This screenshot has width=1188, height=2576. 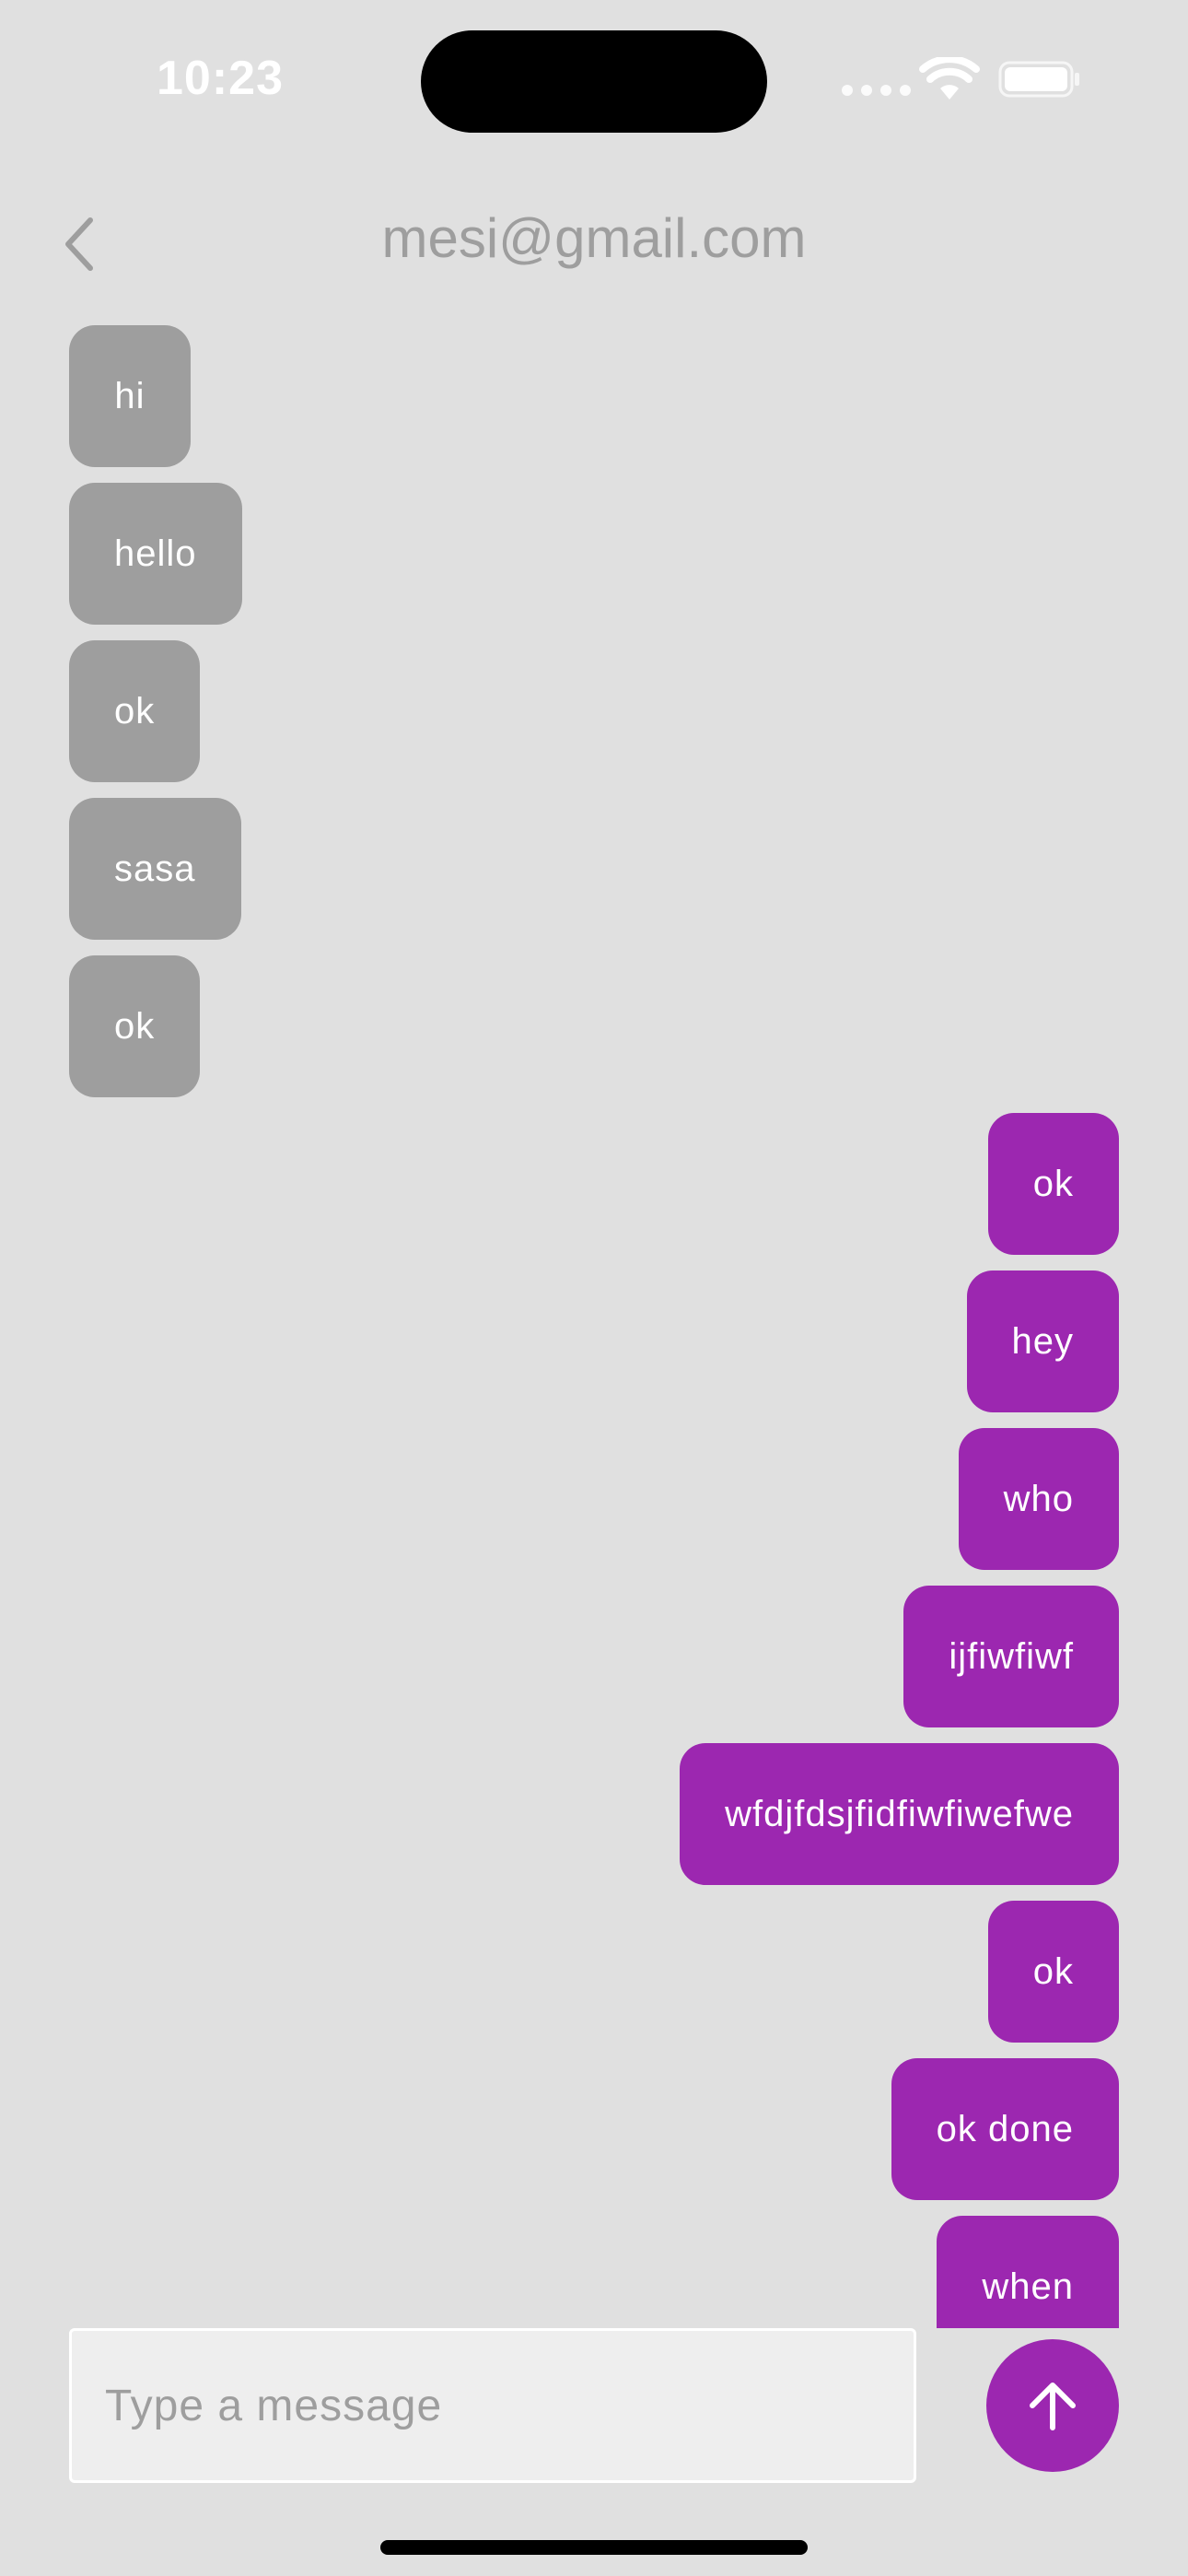 I want to click on send-button, so click(x=1052, y=2405).